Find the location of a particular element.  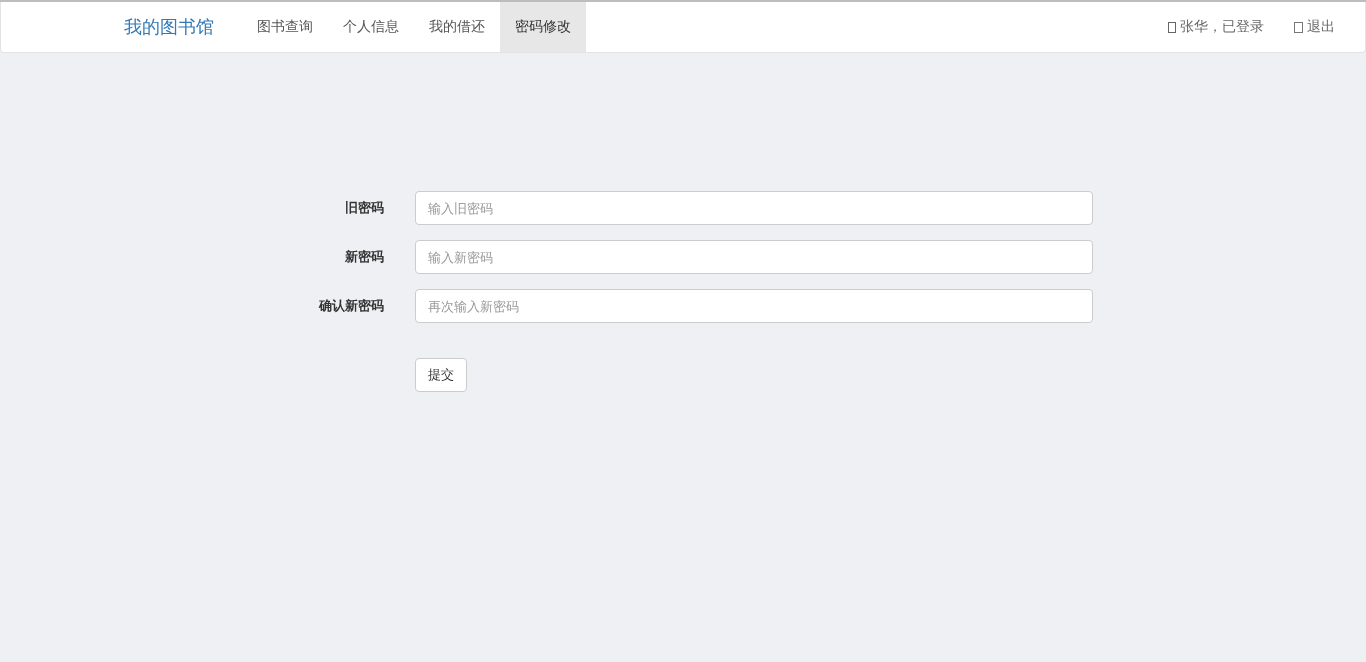

input-field: 输入旧密码 is located at coordinates (754, 208).